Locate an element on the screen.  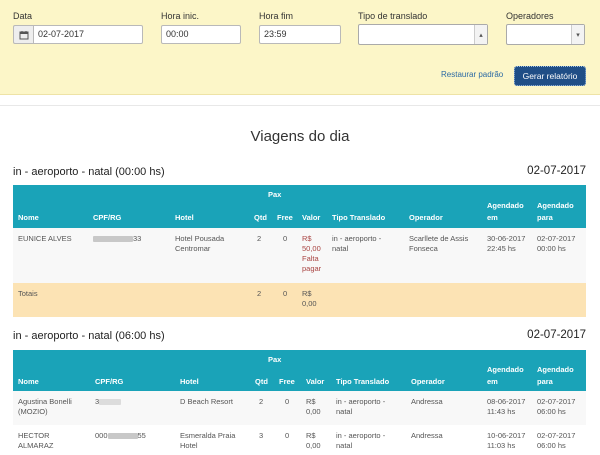
section-title: in - aeroporto - natal (00:00 hs) is located at coordinates (89, 172).